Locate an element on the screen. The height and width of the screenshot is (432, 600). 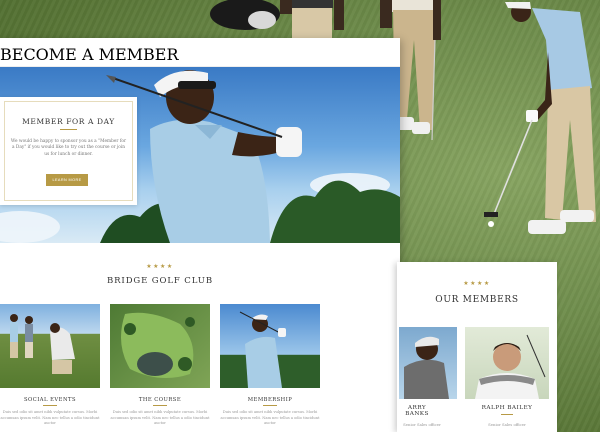
member-name-2: RALPH BAILEY is located at coordinates (507, 408).